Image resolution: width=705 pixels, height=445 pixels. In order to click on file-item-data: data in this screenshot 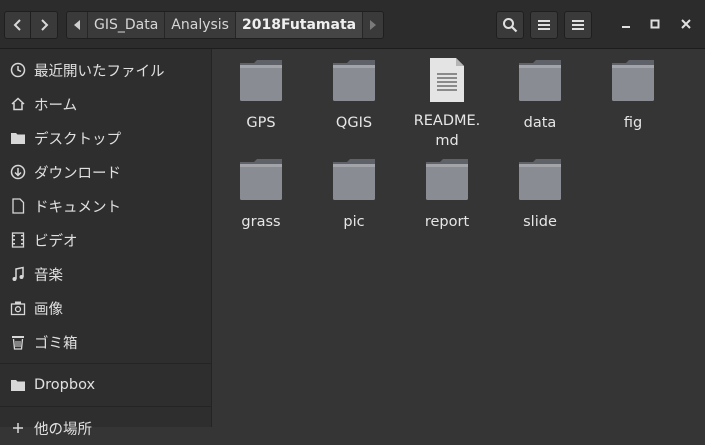, I will do `click(540, 96)`.